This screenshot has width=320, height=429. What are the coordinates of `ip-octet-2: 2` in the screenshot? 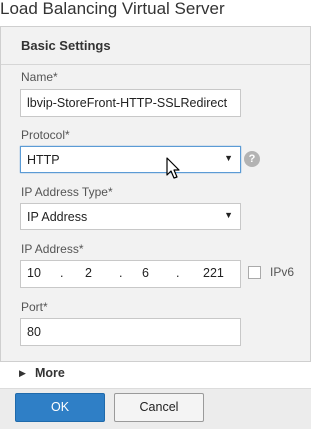 It's located at (88, 273).